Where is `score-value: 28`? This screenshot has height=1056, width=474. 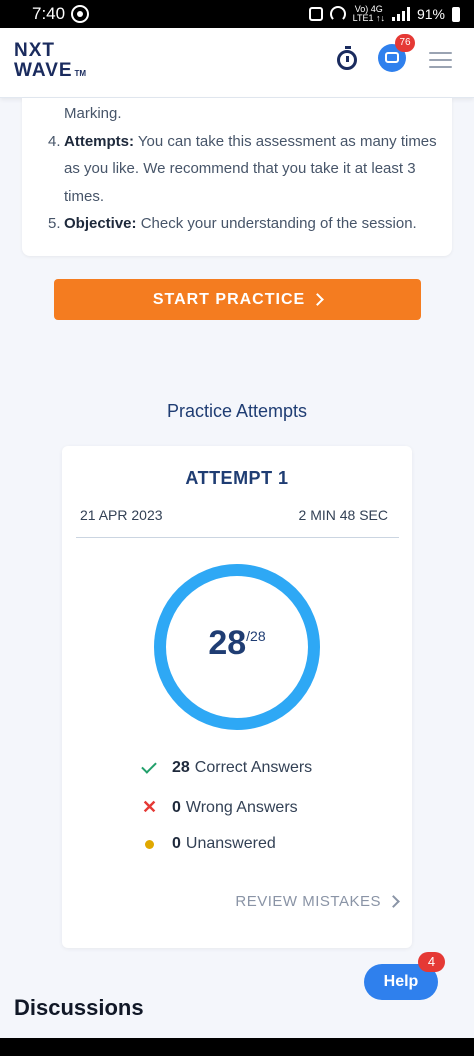 score-value: 28 is located at coordinates (227, 643).